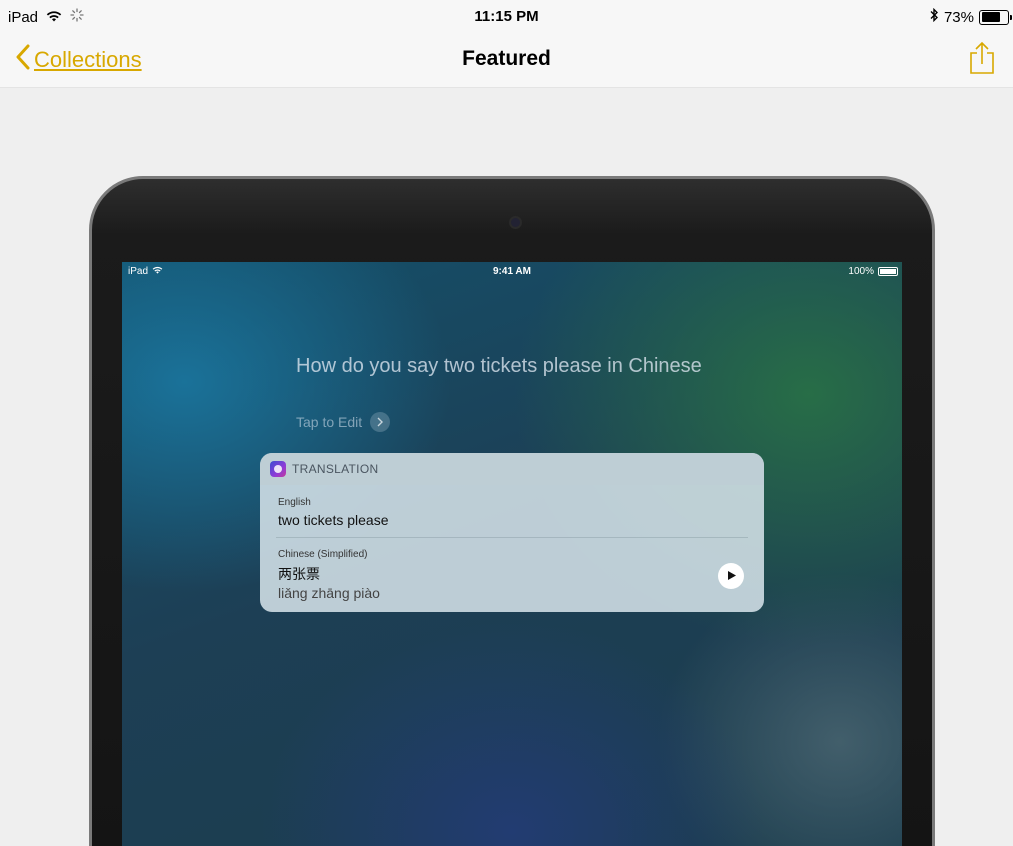 This screenshot has height=846, width=1013. I want to click on screen-battery-percent: 100%, so click(861, 271).